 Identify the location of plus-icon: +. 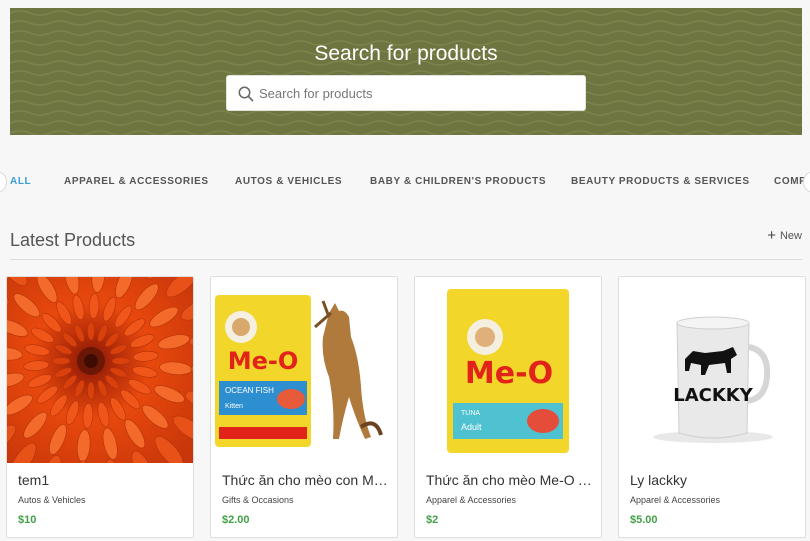
(771, 235).